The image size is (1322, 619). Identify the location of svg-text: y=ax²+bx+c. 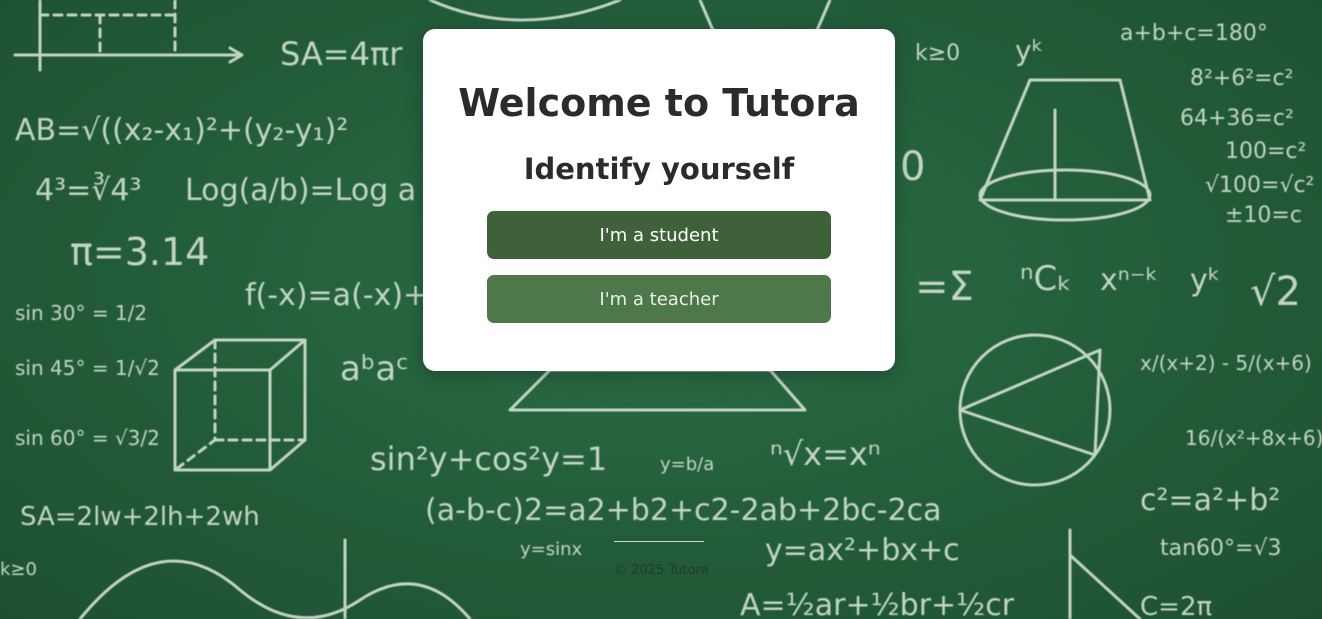
(862, 550).